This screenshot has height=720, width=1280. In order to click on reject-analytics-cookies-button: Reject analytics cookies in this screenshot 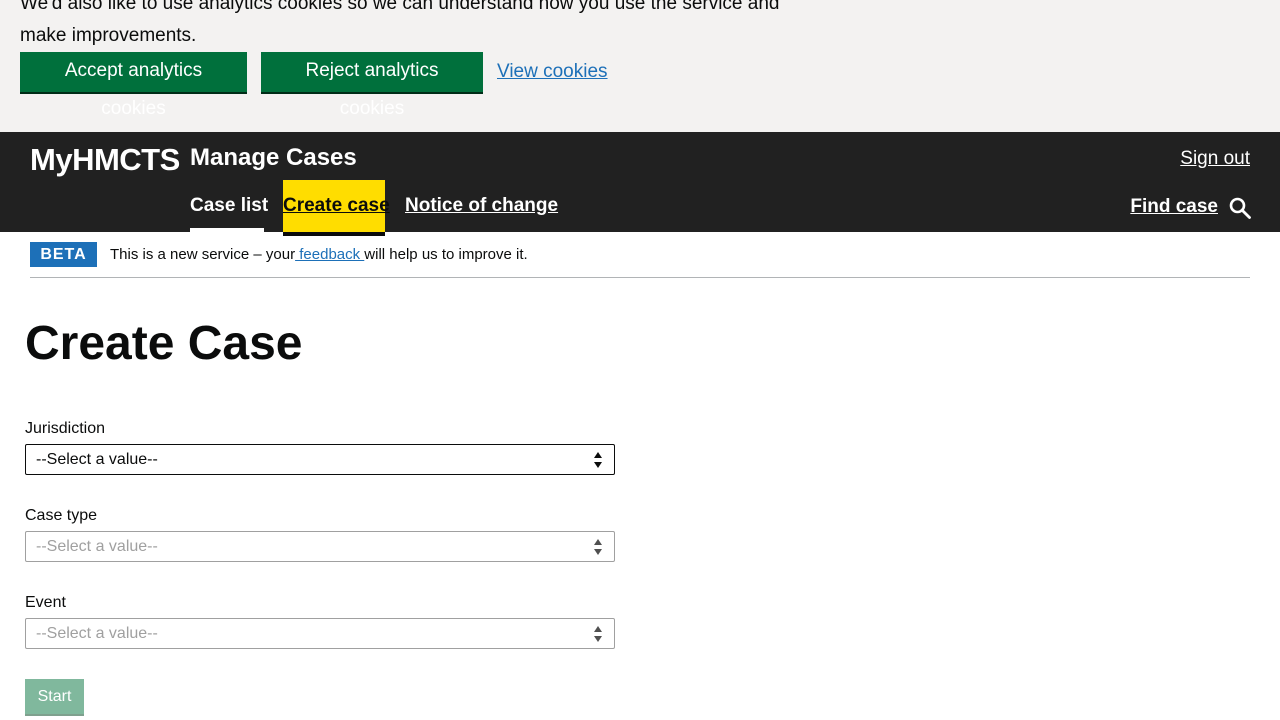, I will do `click(372, 85)`.